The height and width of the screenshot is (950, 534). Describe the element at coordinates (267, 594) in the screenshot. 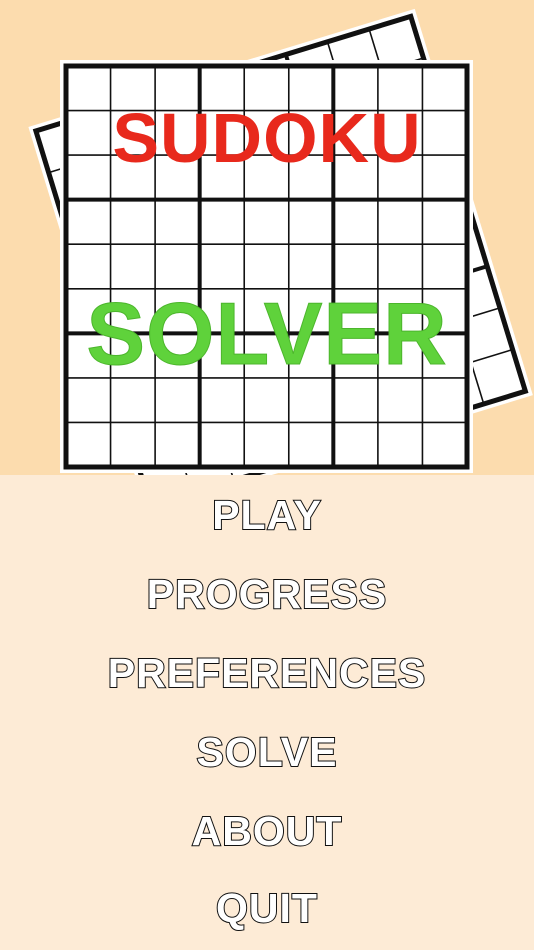

I see `menu-progress-button: PROGRESS` at that location.